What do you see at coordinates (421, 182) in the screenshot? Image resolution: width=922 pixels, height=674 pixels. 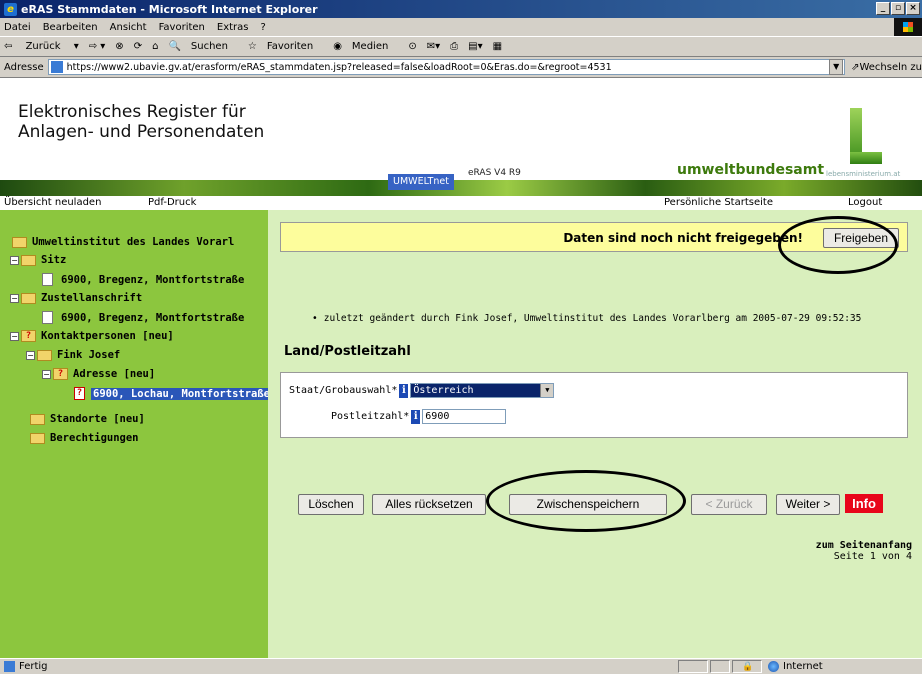 I see `umweltnet-tab: UMWELTnet` at bounding box center [421, 182].